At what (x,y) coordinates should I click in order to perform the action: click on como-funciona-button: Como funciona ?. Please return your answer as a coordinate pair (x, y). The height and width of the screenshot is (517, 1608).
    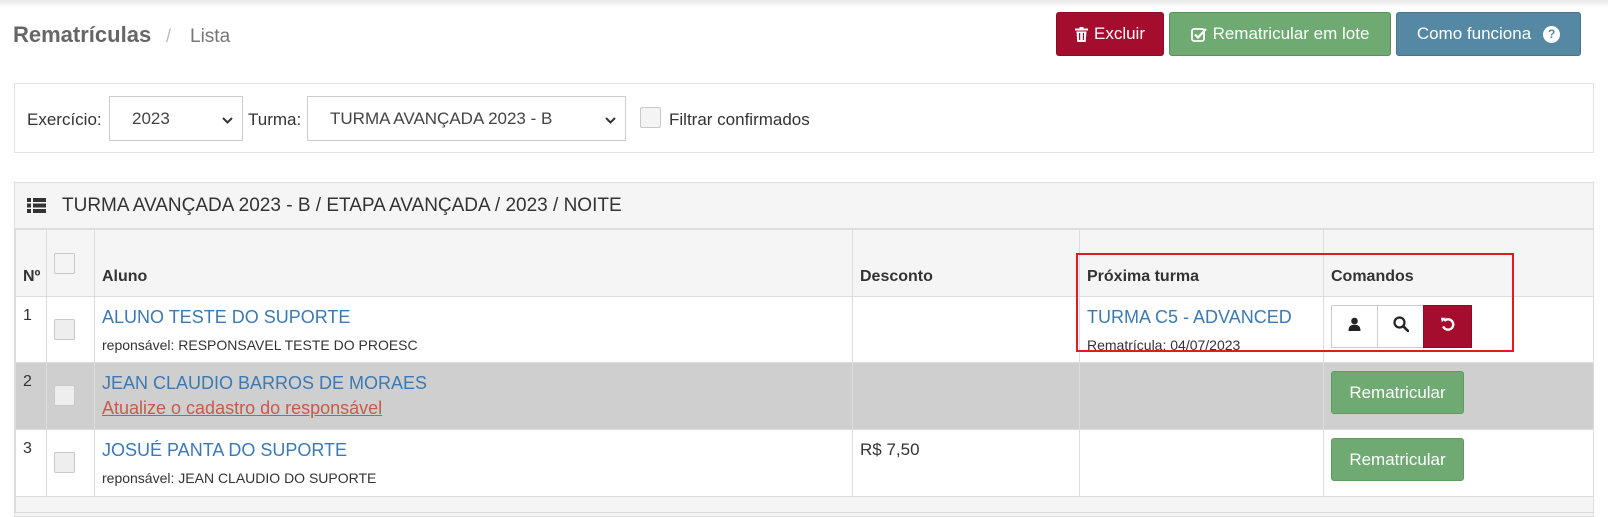
    Looking at the image, I should click on (1488, 34).